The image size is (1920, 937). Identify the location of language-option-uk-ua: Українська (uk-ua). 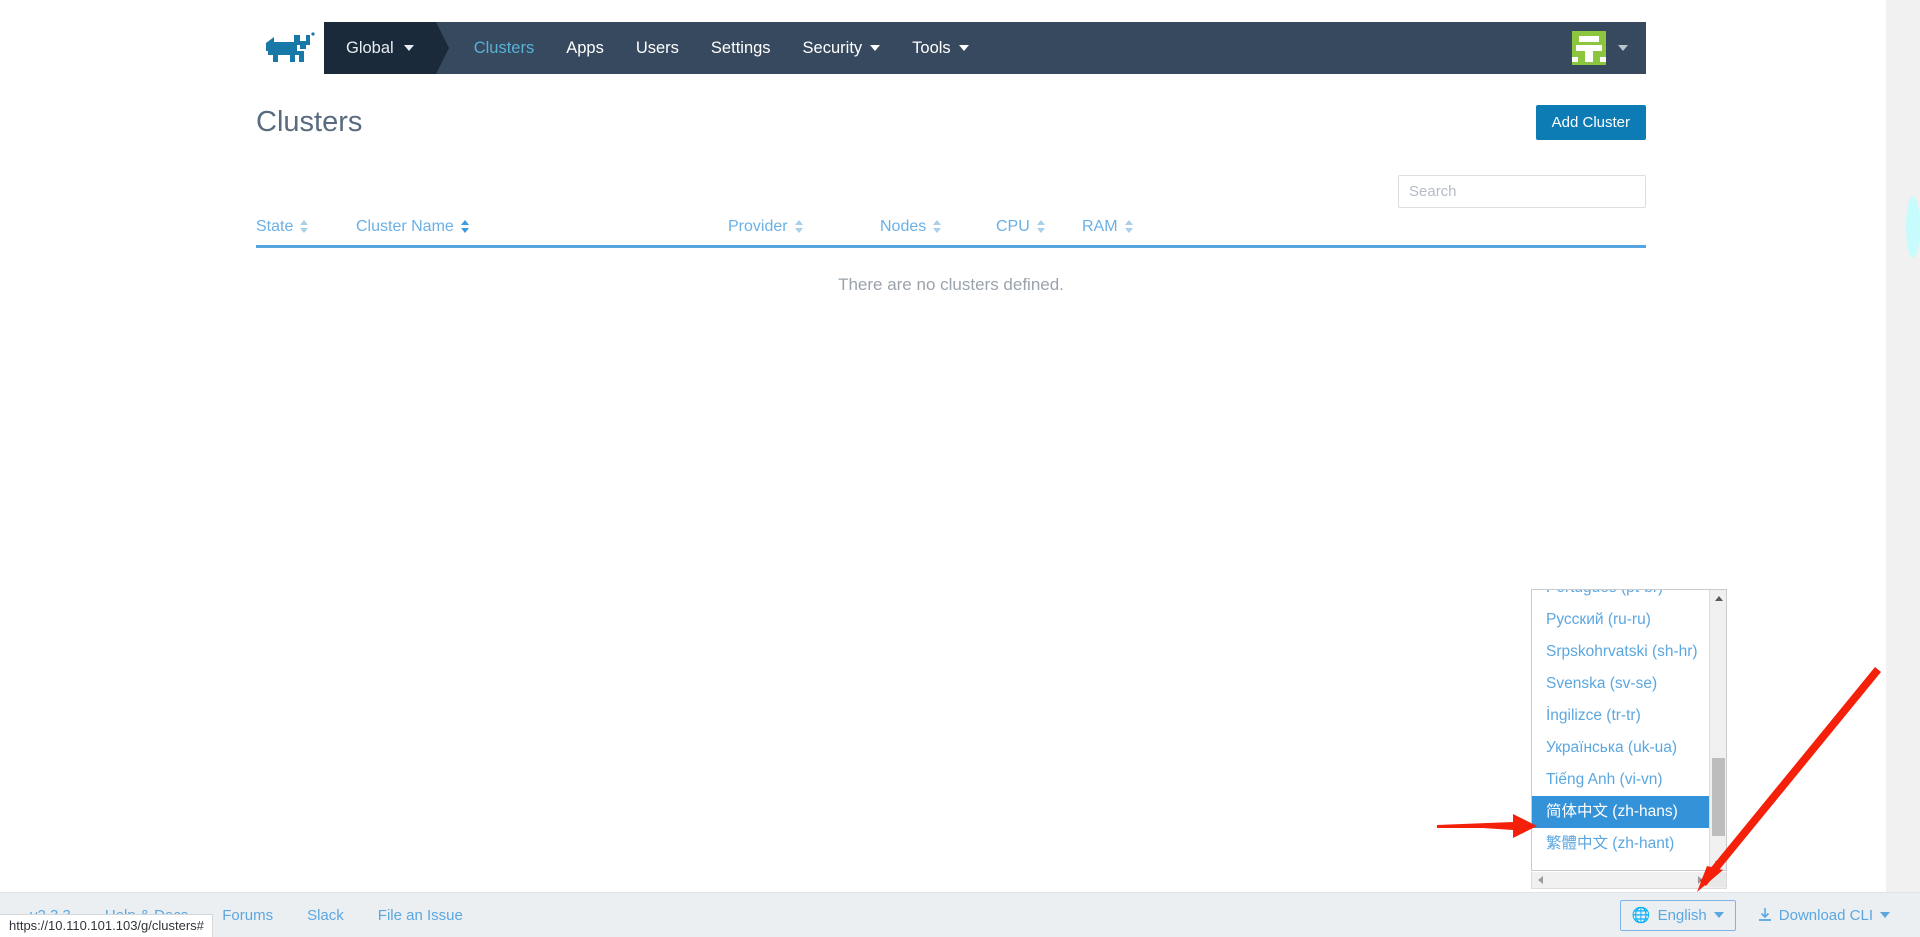
(1629, 748).